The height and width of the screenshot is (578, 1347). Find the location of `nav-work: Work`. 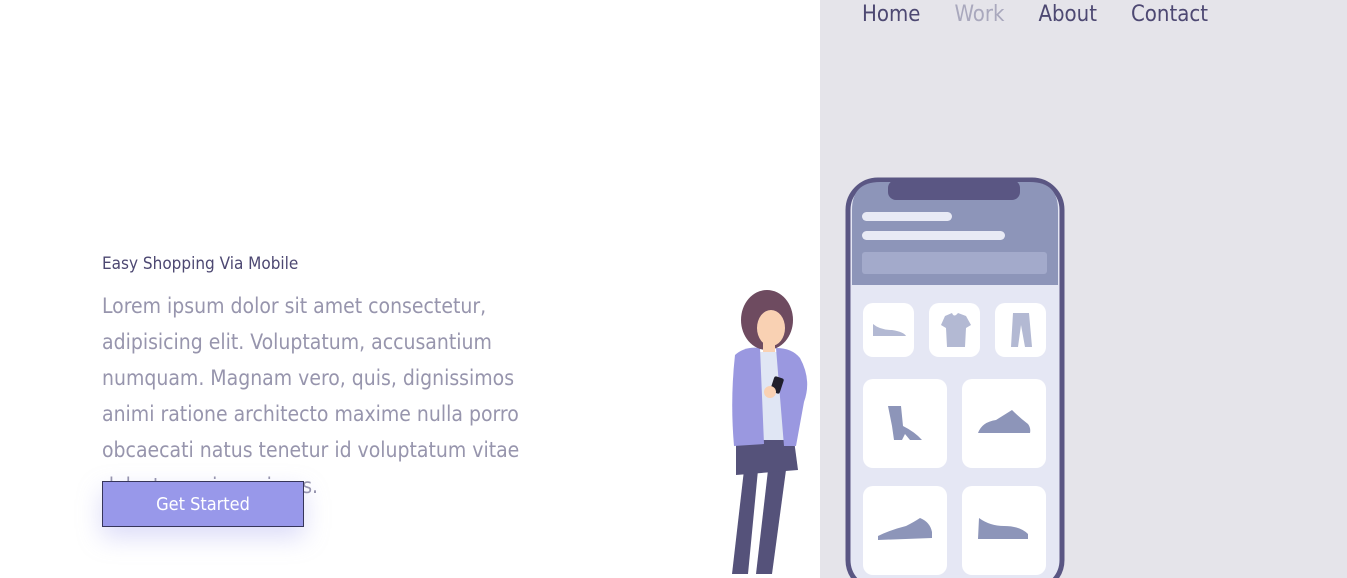

nav-work: Work is located at coordinates (979, 15).